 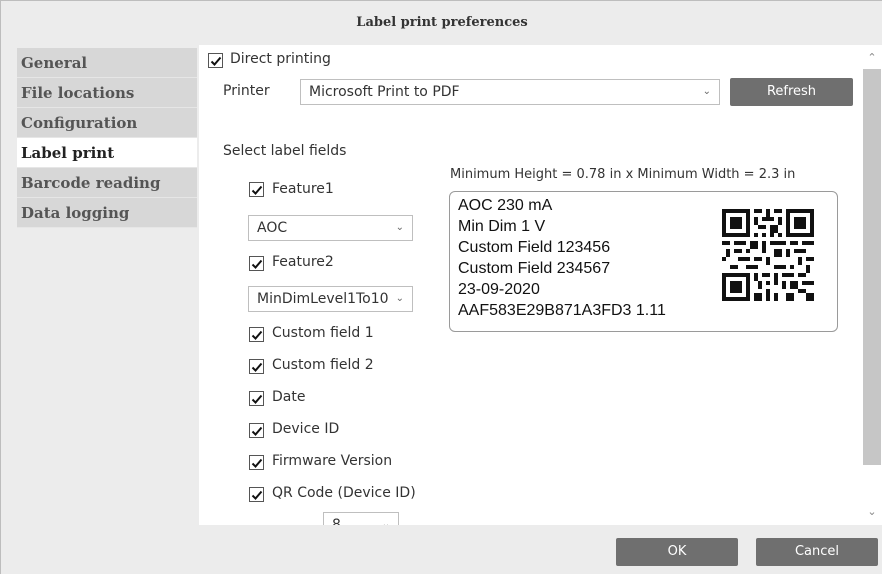 What do you see at coordinates (361, 518) in the screenshot?
I see `qr-size-select: 8 ⌄` at bounding box center [361, 518].